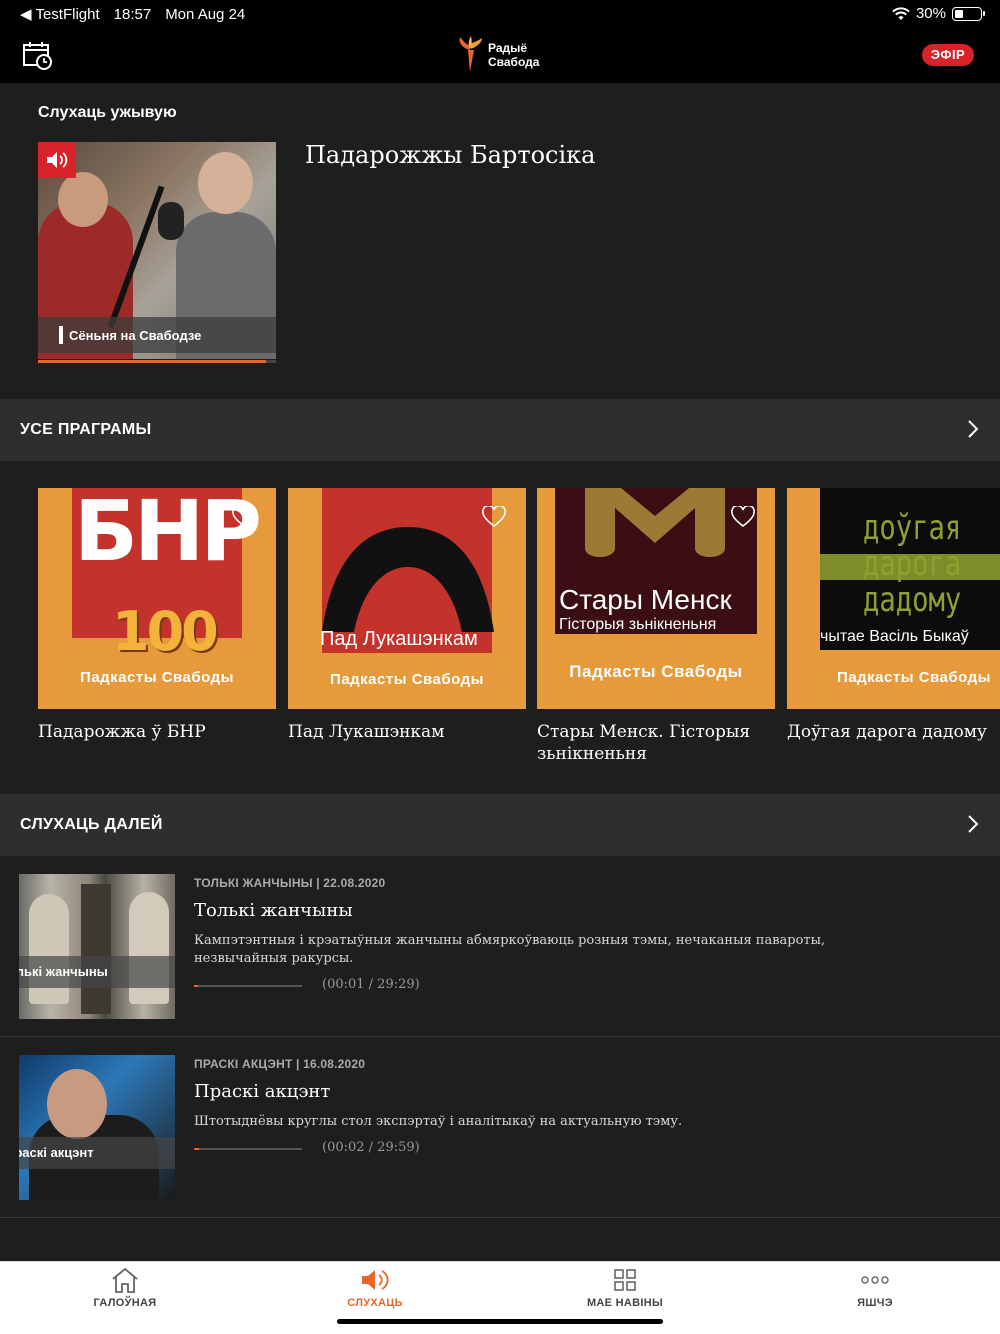  What do you see at coordinates (912, 528) in the screenshot?
I see `program-art-line1: доўгая` at bounding box center [912, 528].